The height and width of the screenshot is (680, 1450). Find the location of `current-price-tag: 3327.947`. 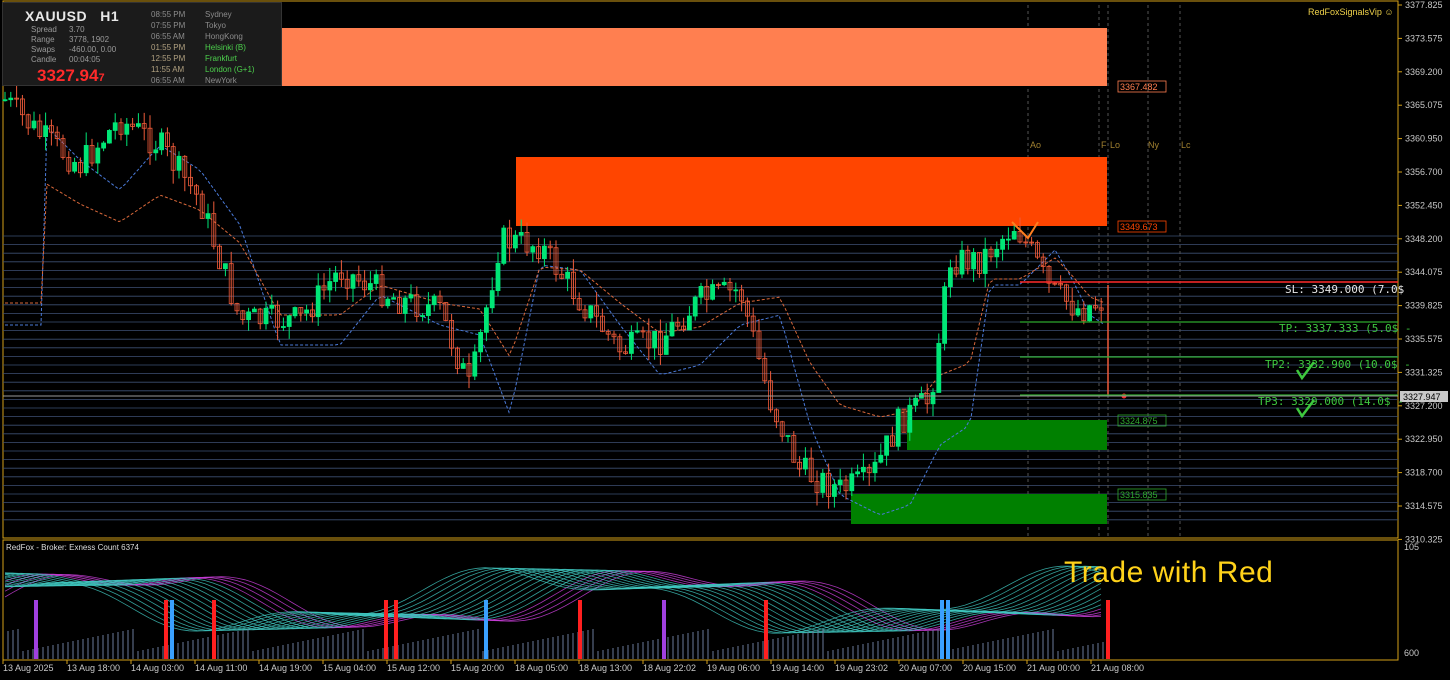

current-price-tag: 3327.947 is located at coordinates (1422, 397).